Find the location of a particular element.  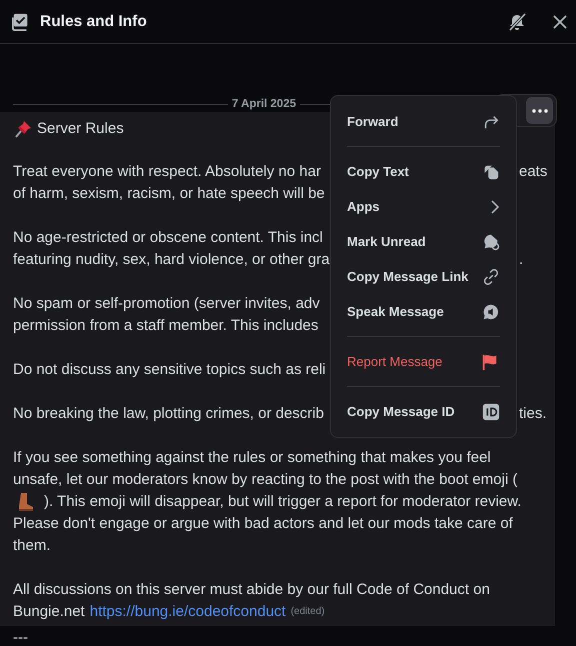

id-badge-icon is located at coordinates (491, 411).